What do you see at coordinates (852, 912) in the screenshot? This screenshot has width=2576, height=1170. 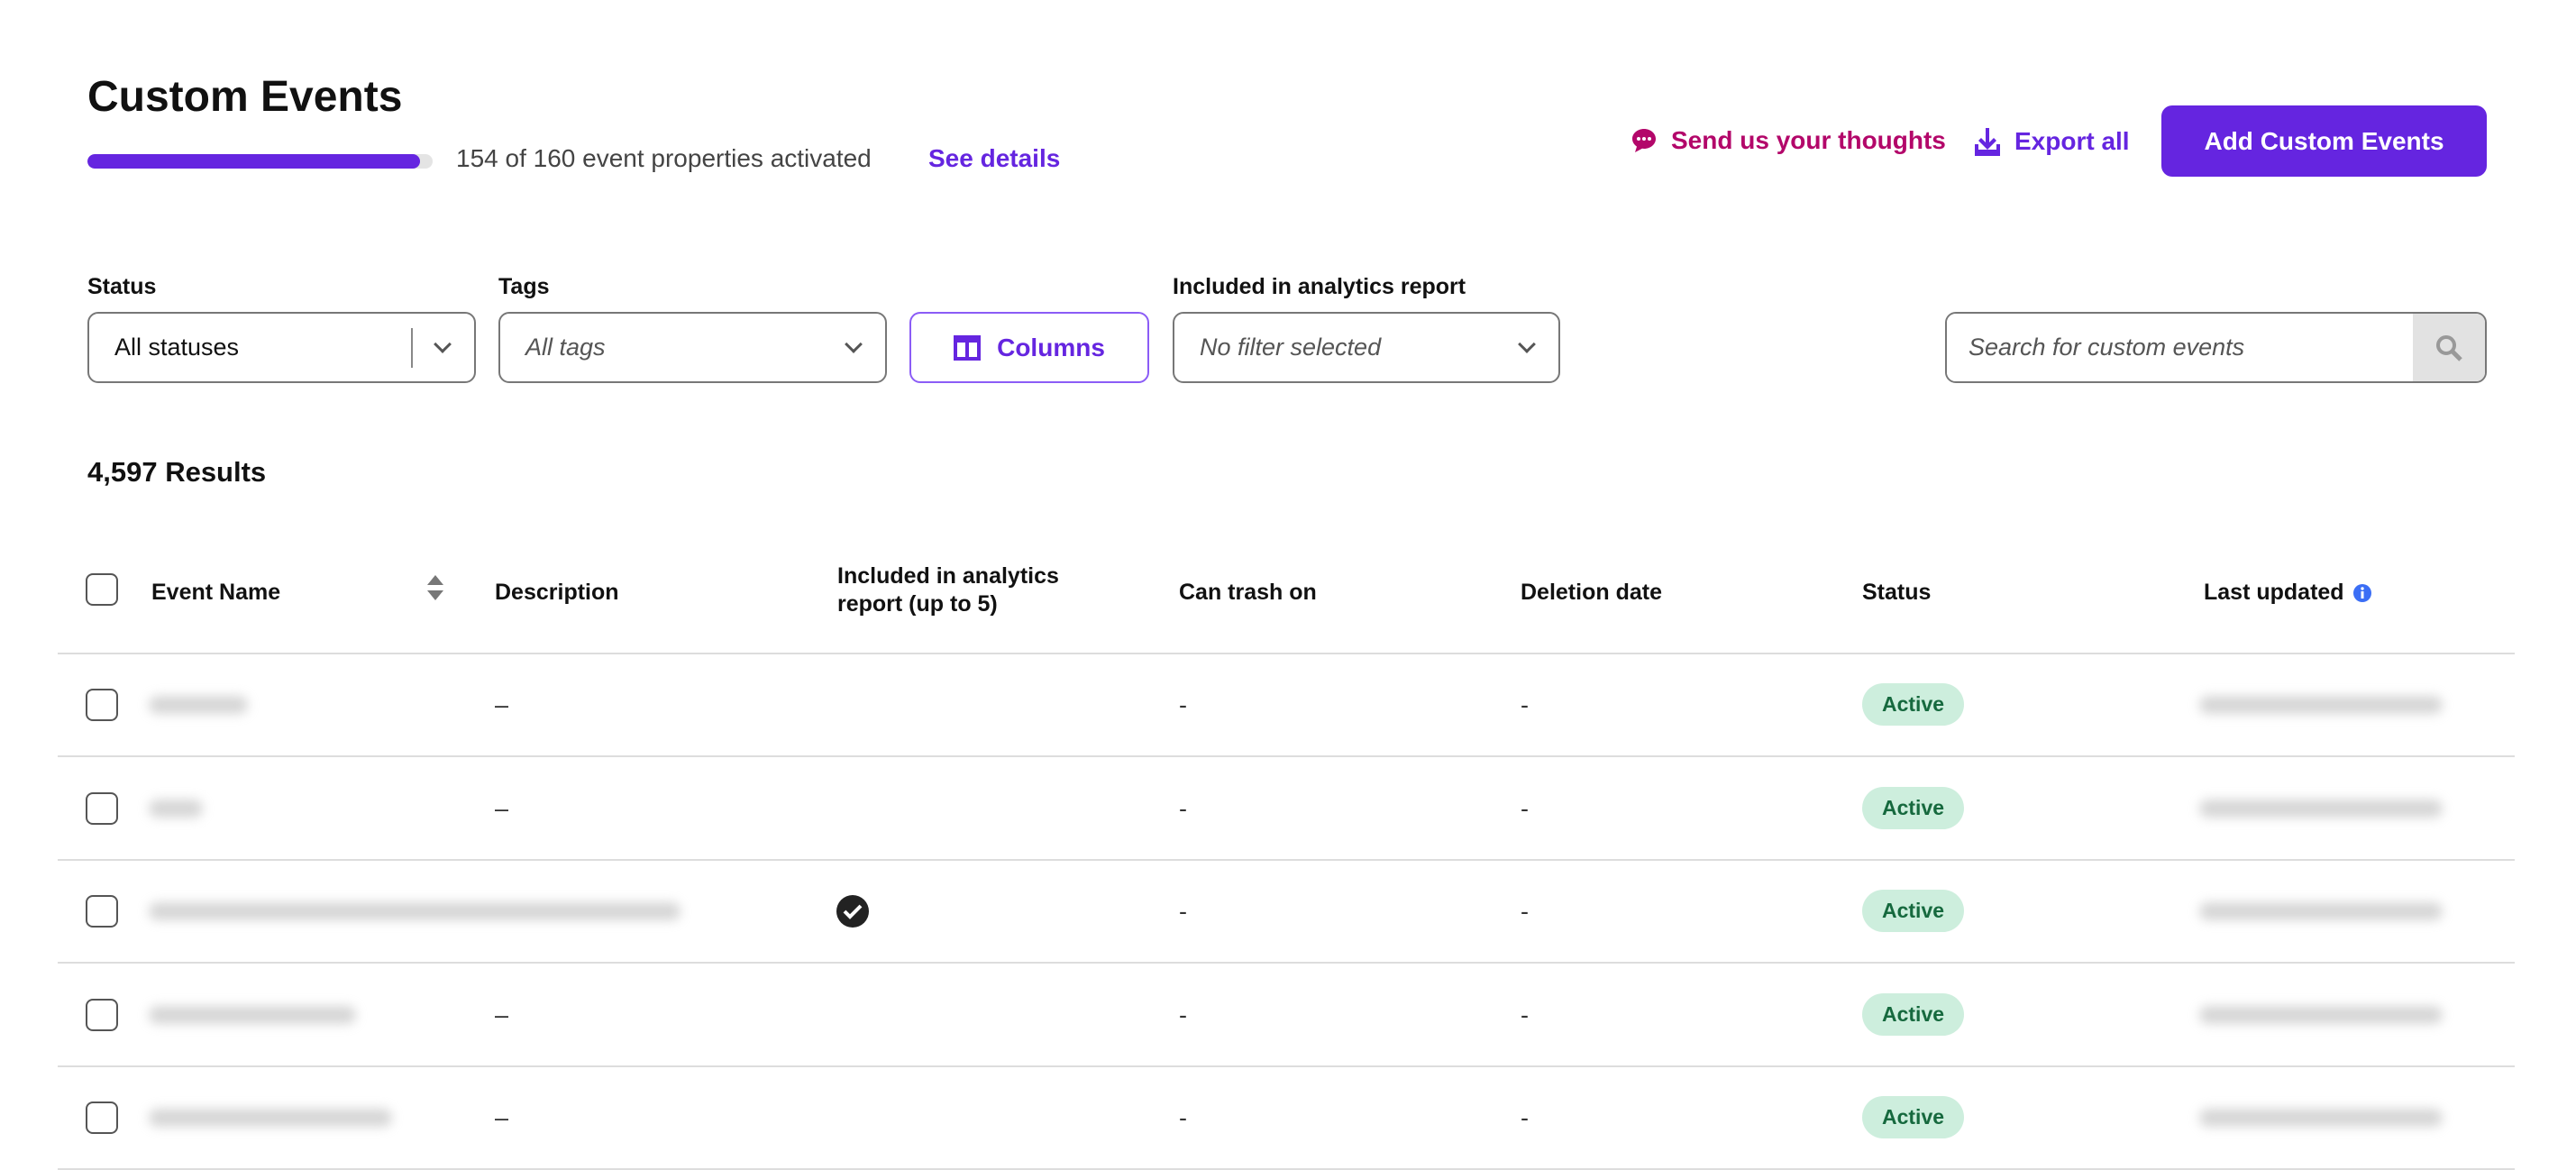 I see `checkmark-circle-icon` at bounding box center [852, 912].